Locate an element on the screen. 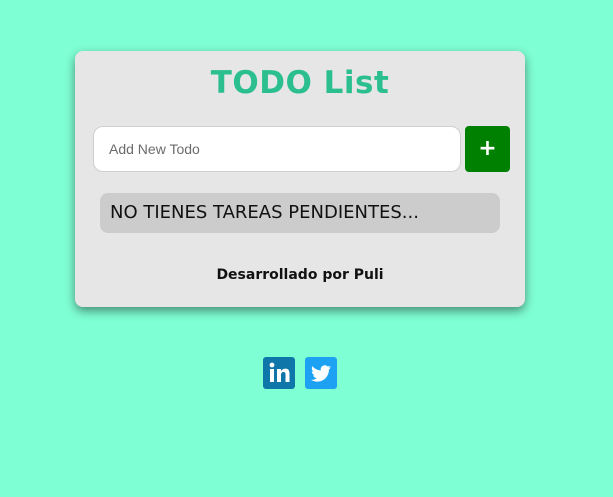  app-title: TODO List is located at coordinates (300, 83).